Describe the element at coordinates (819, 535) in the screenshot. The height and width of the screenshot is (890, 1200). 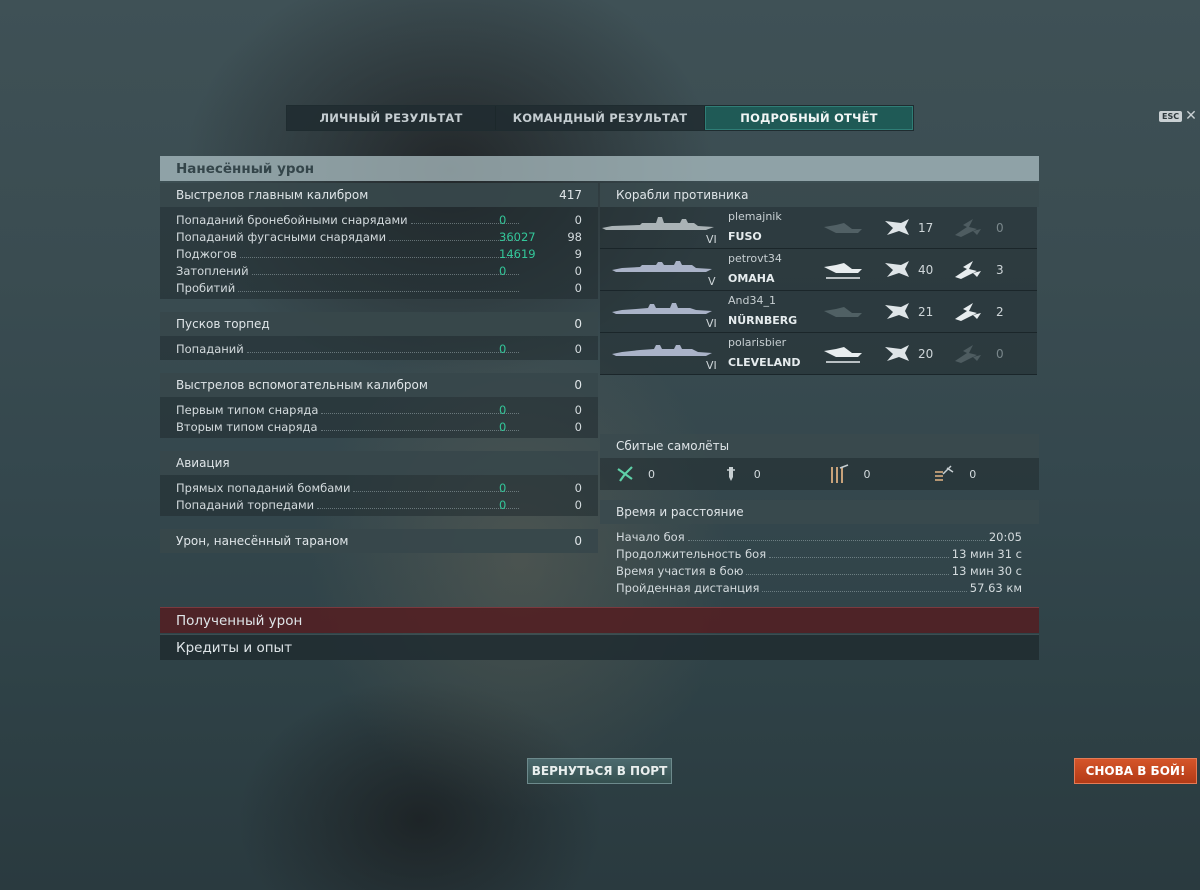
I see `time-row: Начало боя 20:05` at that location.